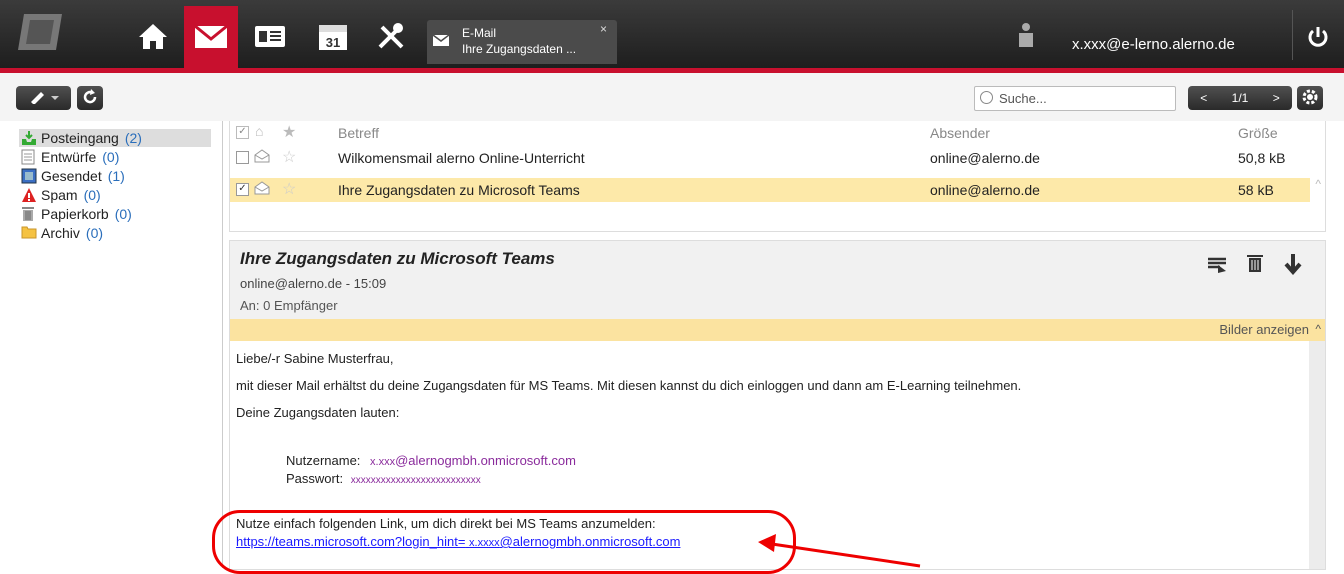 Image resolution: width=1344 pixels, height=574 pixels. Describe the element at coordinates (29, 176) in the screenshot. I see `sent-icon` at that location.